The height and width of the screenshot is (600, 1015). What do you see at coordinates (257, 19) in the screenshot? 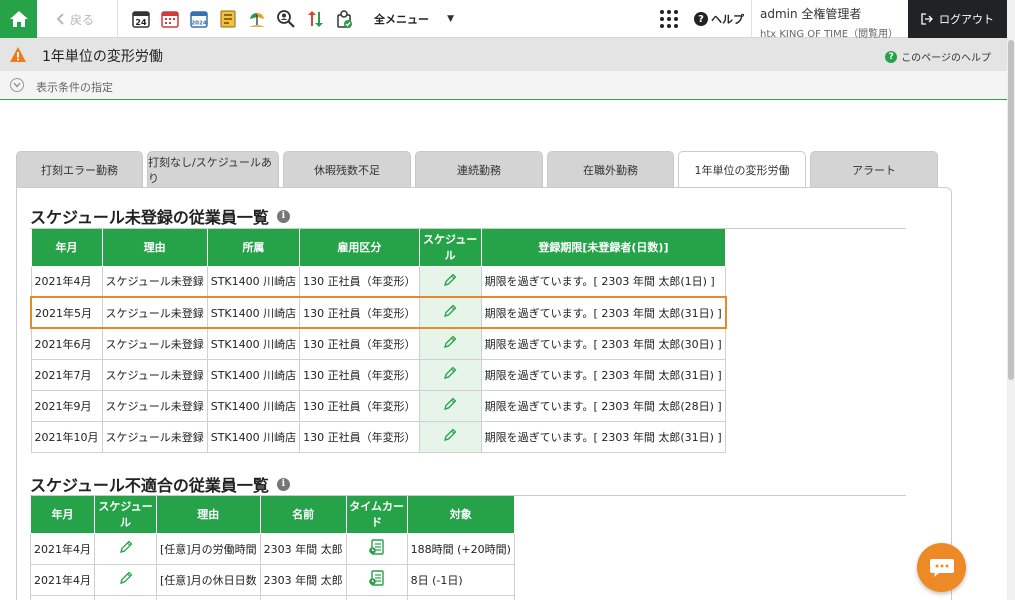
I see `vacation-icon` at bounding box center [257, 19].